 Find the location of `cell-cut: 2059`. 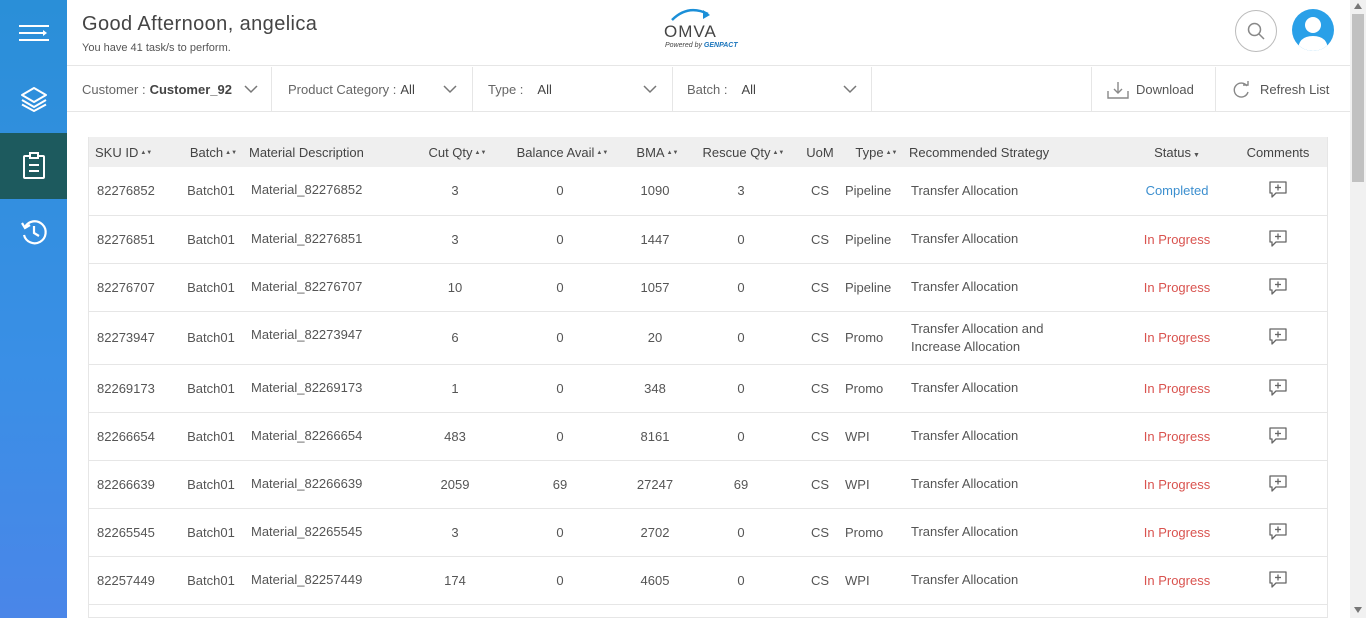

cell-cut: 2059 is located at coordinates (455, 484).